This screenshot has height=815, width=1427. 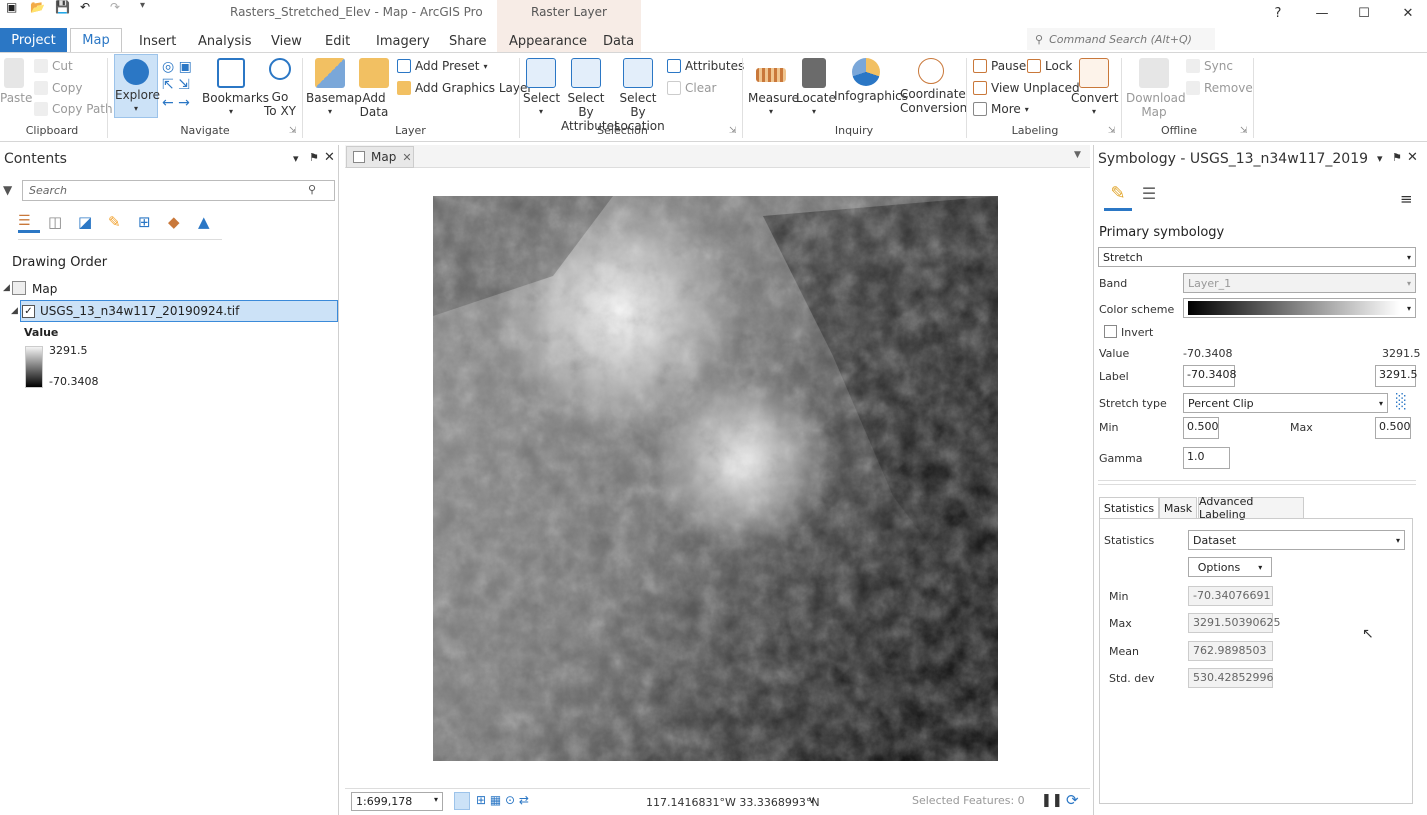 What do you see at coordinates (1077, 155) in the screenshot?
I see `tab-overflow-icon: ▼` at bounding box center [1077, 155].